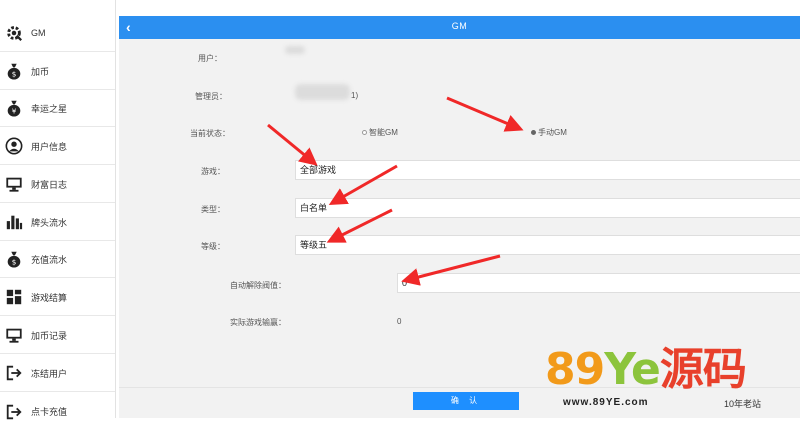  Describe the element at coordinates (258, 322) in the screenshot. I see `actual-loss-label: 实际游戏输赢：` at that location.